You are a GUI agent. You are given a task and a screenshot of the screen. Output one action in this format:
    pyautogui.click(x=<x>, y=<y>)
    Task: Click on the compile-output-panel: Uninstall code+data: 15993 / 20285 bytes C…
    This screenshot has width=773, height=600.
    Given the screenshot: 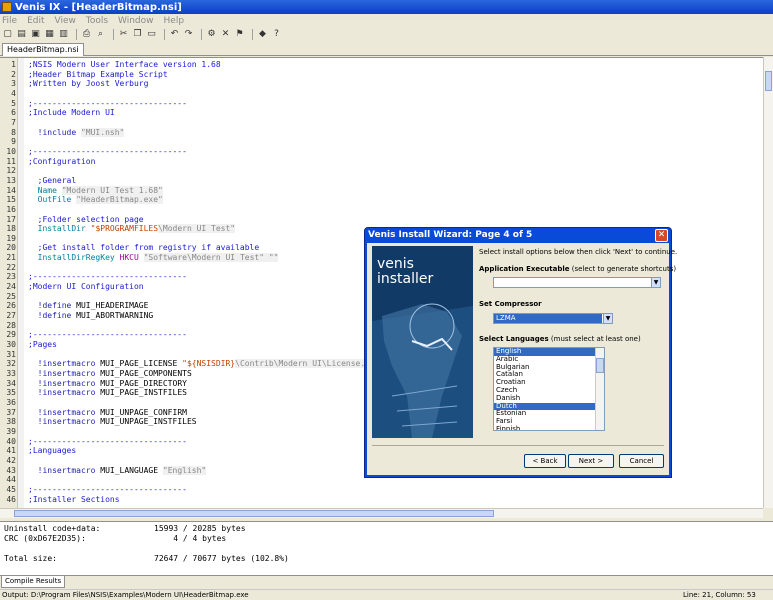 What is the action you would take?
    pyautogui.click(x=386, y=548)
    